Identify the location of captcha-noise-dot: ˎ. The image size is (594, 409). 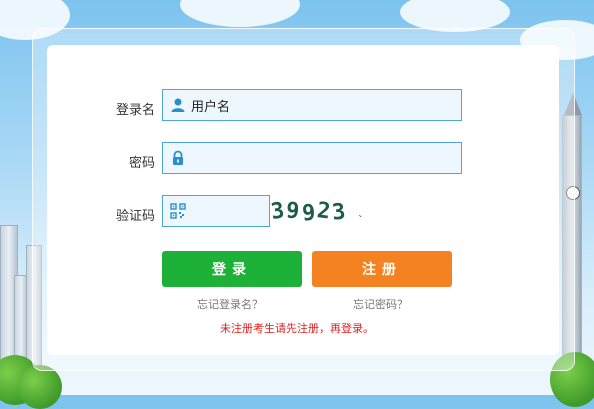
(361, 211).